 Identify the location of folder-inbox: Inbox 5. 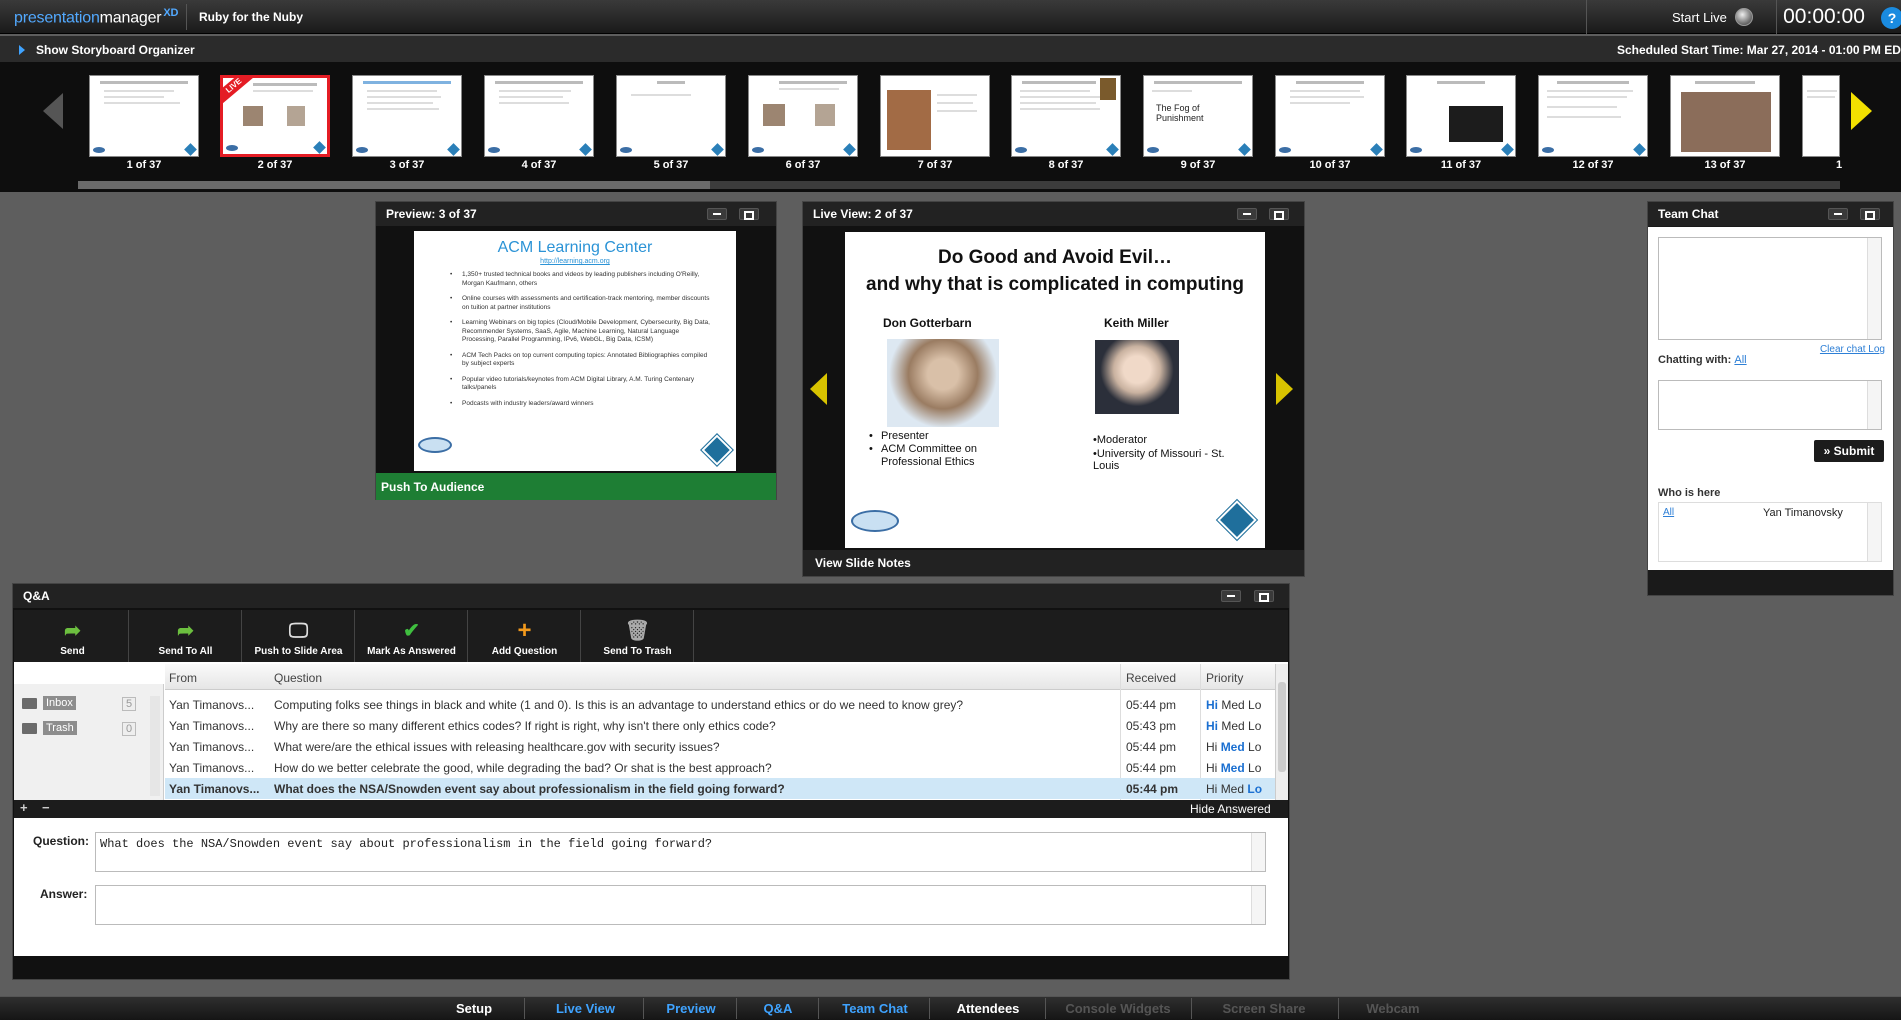
(79, 703).